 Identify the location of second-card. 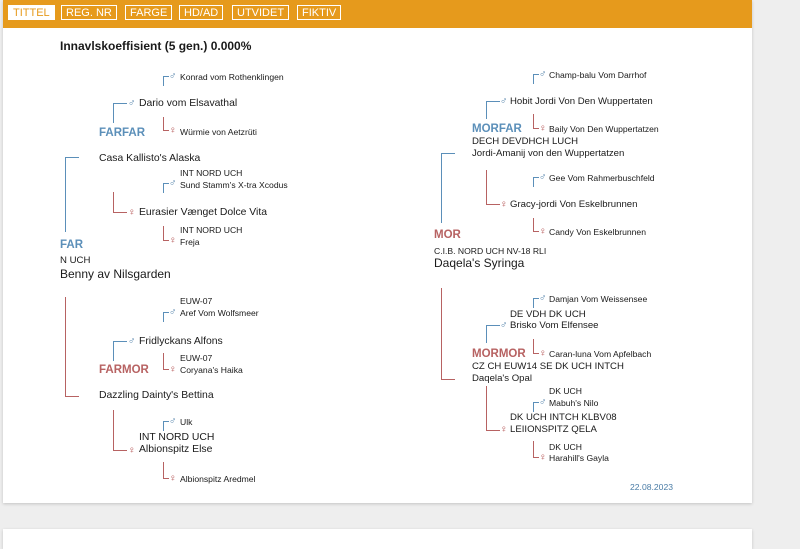
(377, 539).